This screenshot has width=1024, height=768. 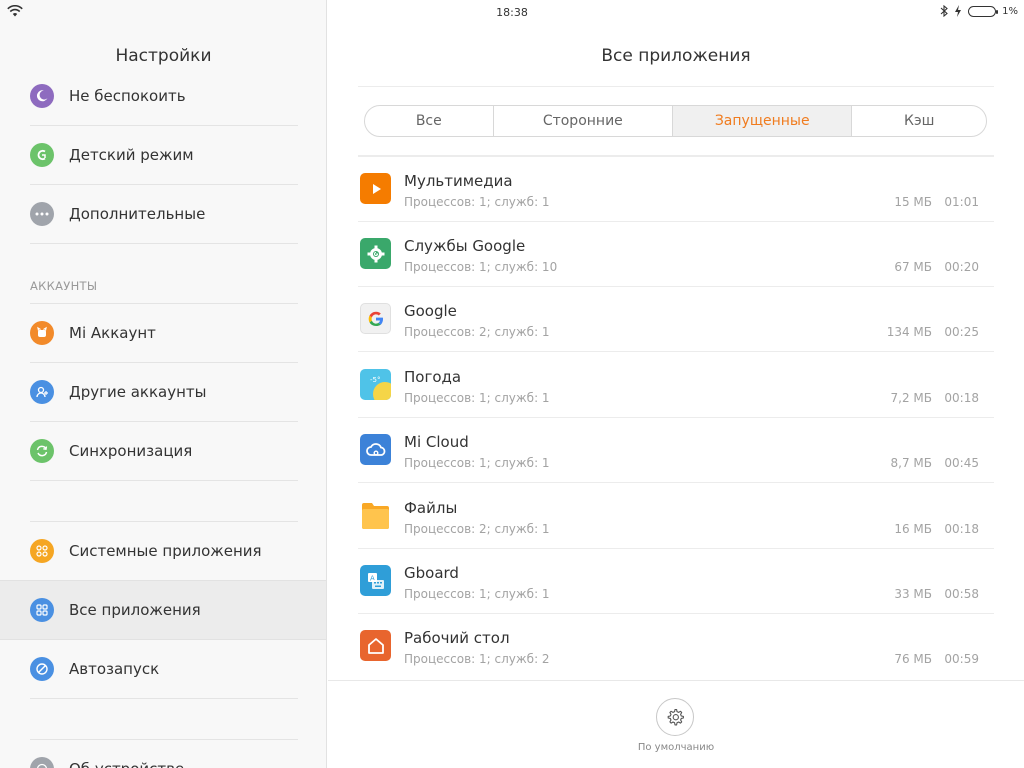 I want to click on app-runtime: 00:58, so click(x=961, y=594).